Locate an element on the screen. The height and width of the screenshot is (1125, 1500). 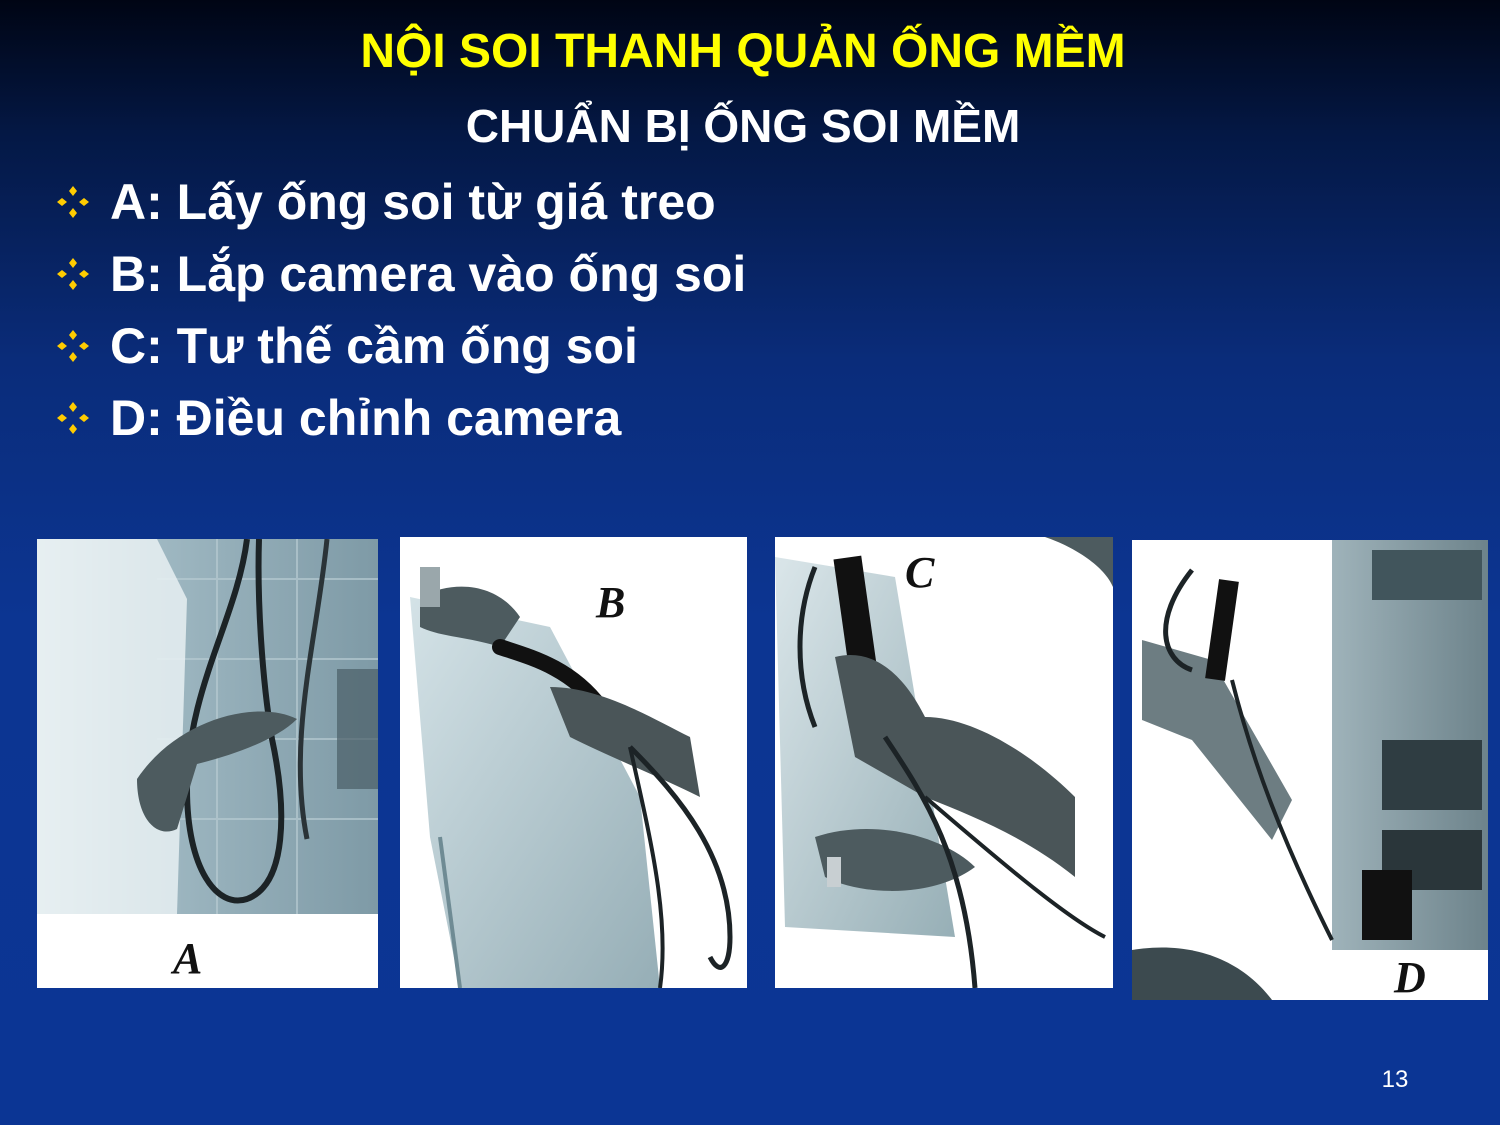
photo-d: D is located at coordinates (1310, 770).